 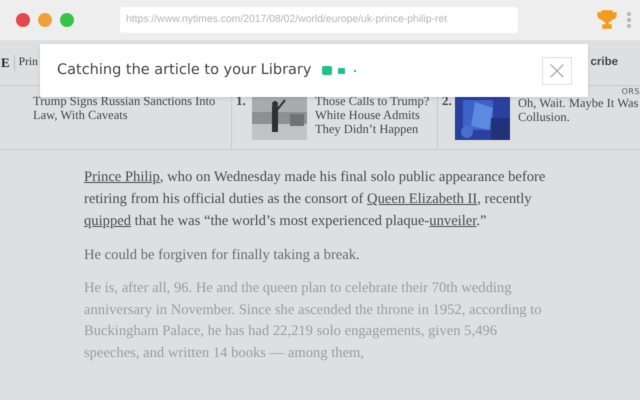 I want to click on rank-number: 1., so click(x=241, y=101).